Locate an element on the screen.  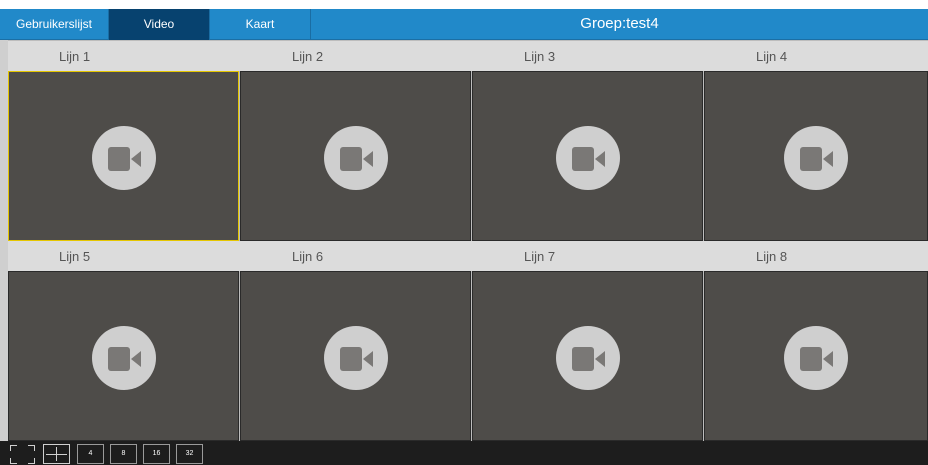
layout-8-button: 8 is located at coordinates (123, 454).